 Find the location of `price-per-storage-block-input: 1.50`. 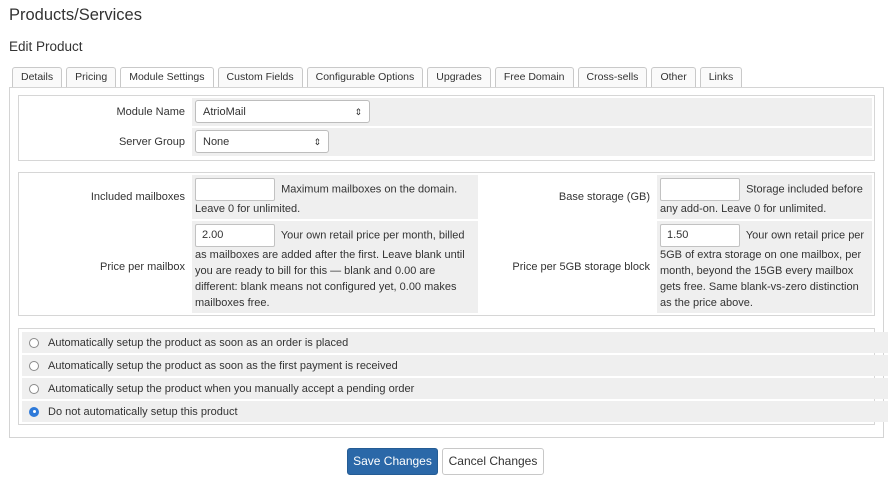

price-per-storage-block-input: 1.50 is located at coordinates (700, 235).